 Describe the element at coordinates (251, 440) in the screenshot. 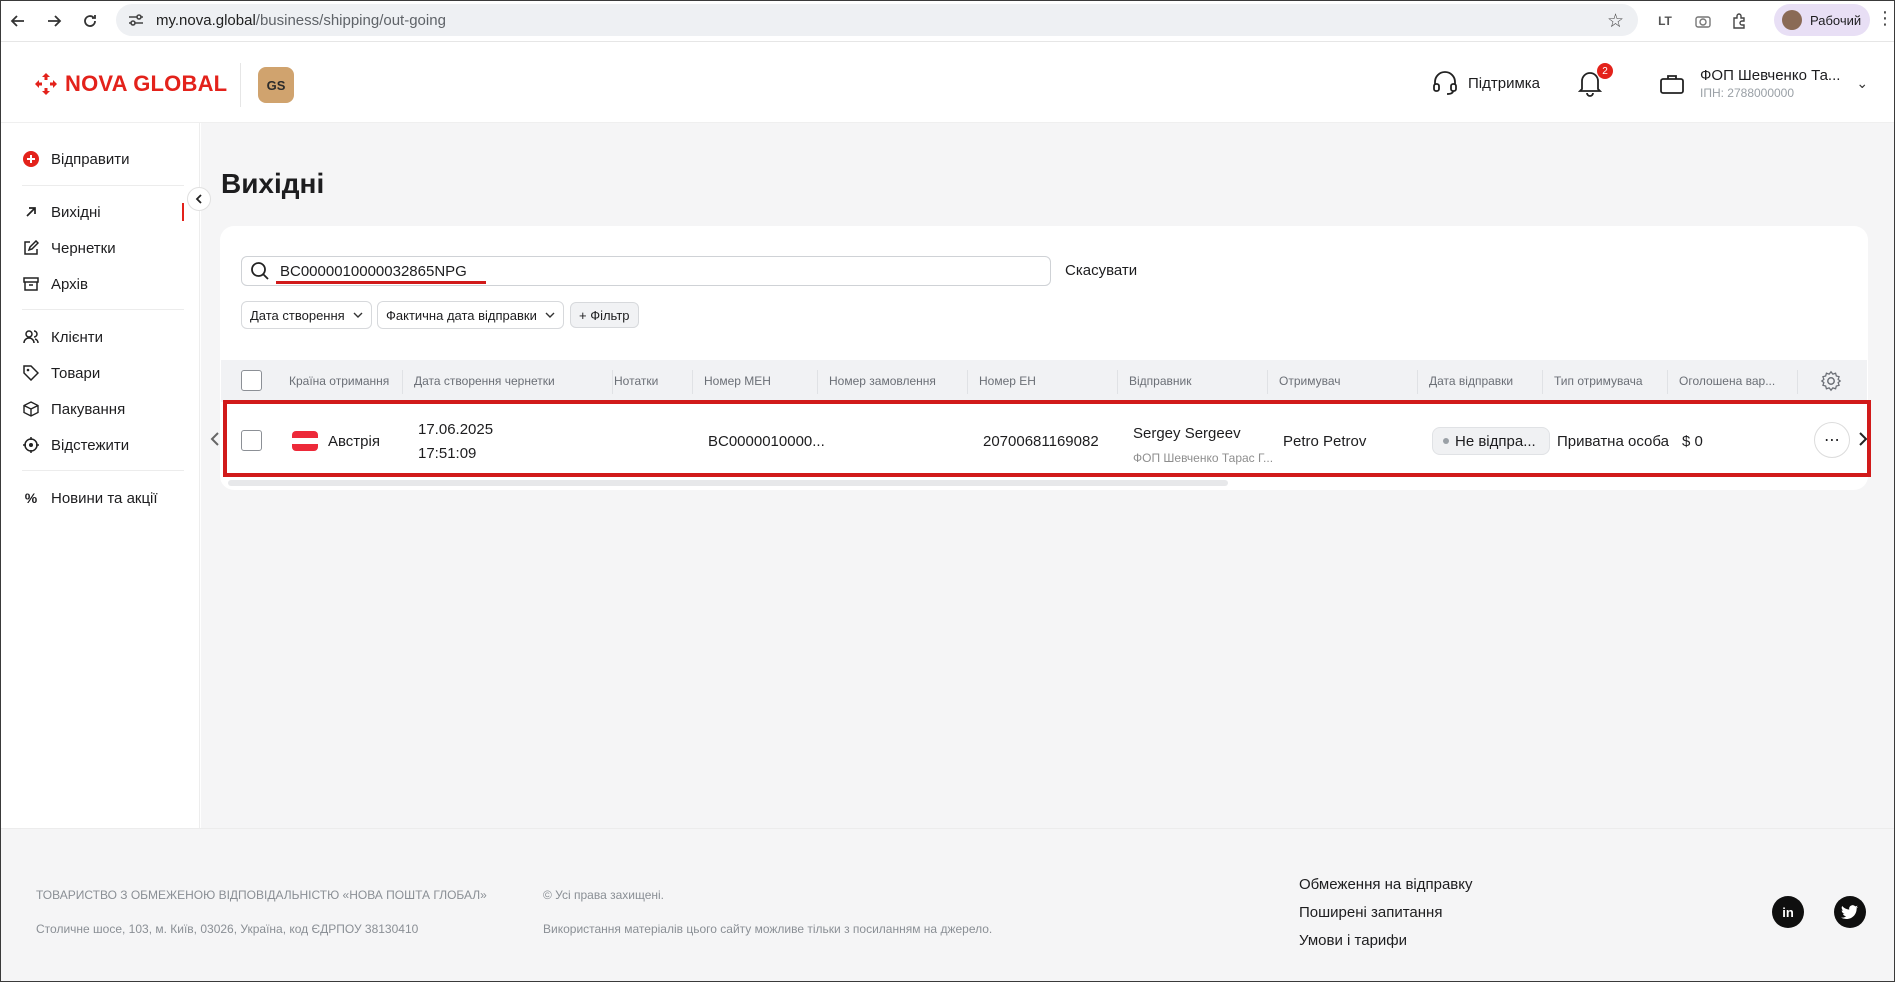

I see `row-checkbox` at that location.